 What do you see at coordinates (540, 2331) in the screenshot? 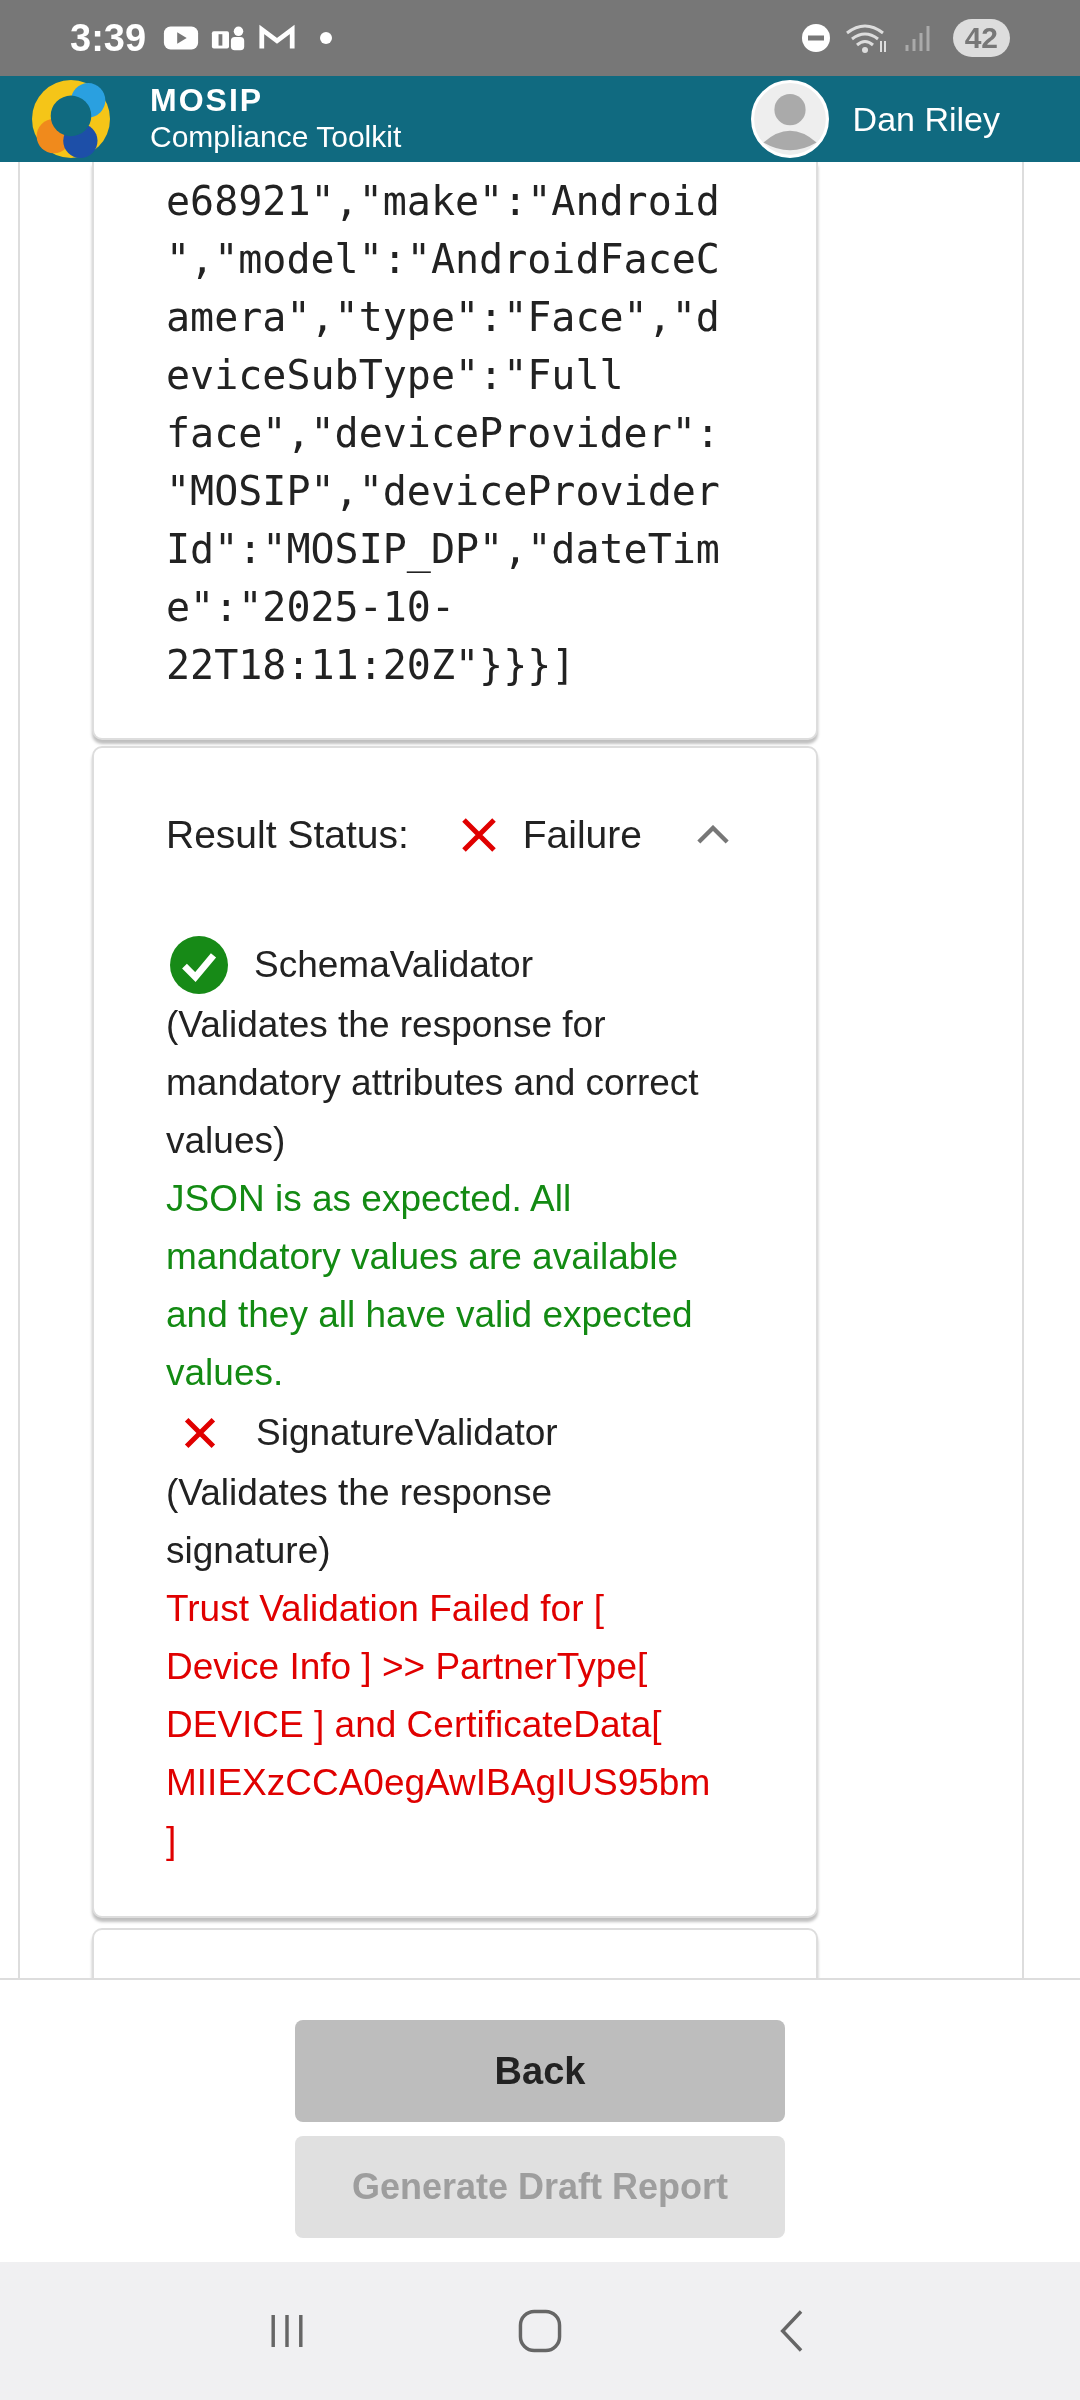
I see `home-icon` at bounding box center [540, 2331].